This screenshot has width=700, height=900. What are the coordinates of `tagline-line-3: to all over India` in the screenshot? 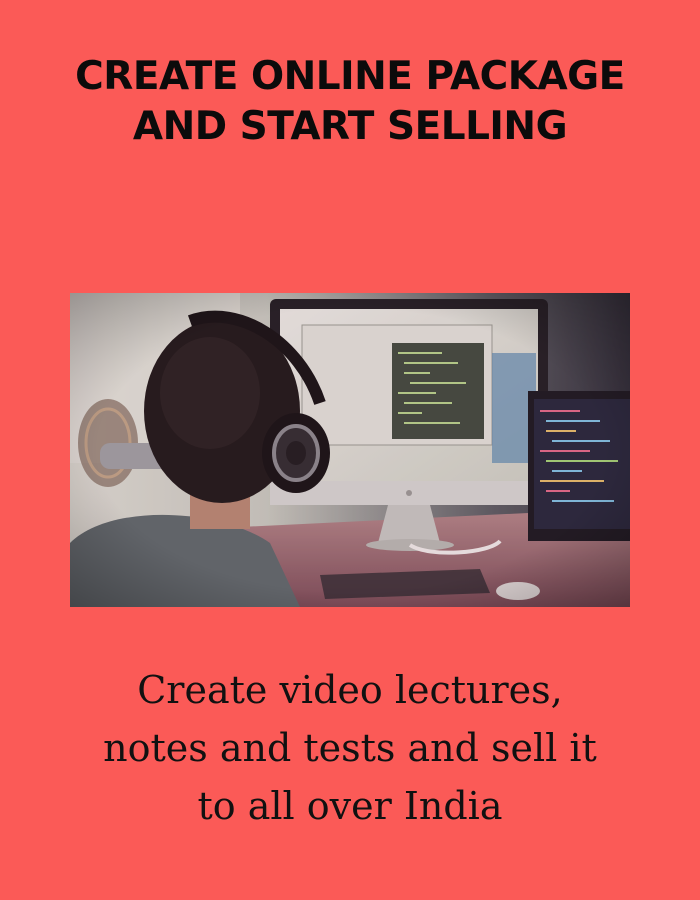 It's located at (350, 806).